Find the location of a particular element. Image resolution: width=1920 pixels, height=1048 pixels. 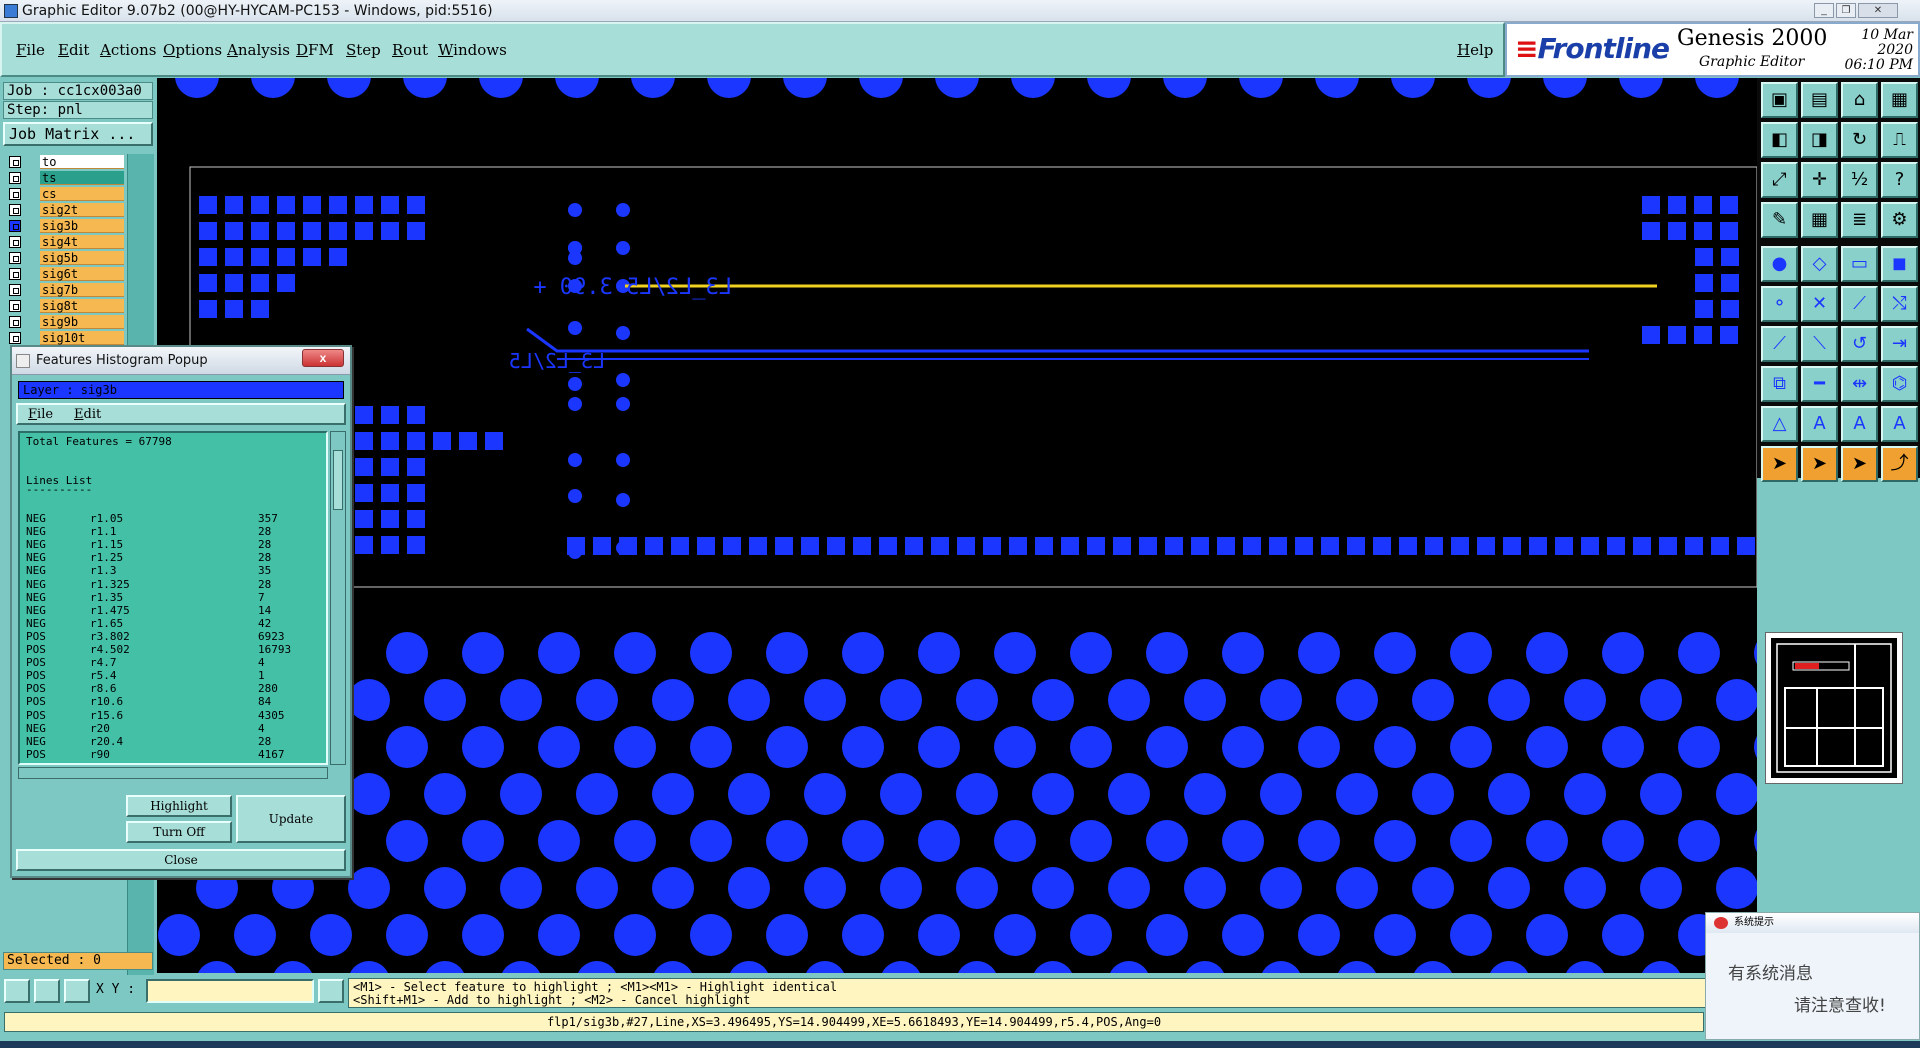

window-tool-button: ▦ is located at coordinates (1899, 100).